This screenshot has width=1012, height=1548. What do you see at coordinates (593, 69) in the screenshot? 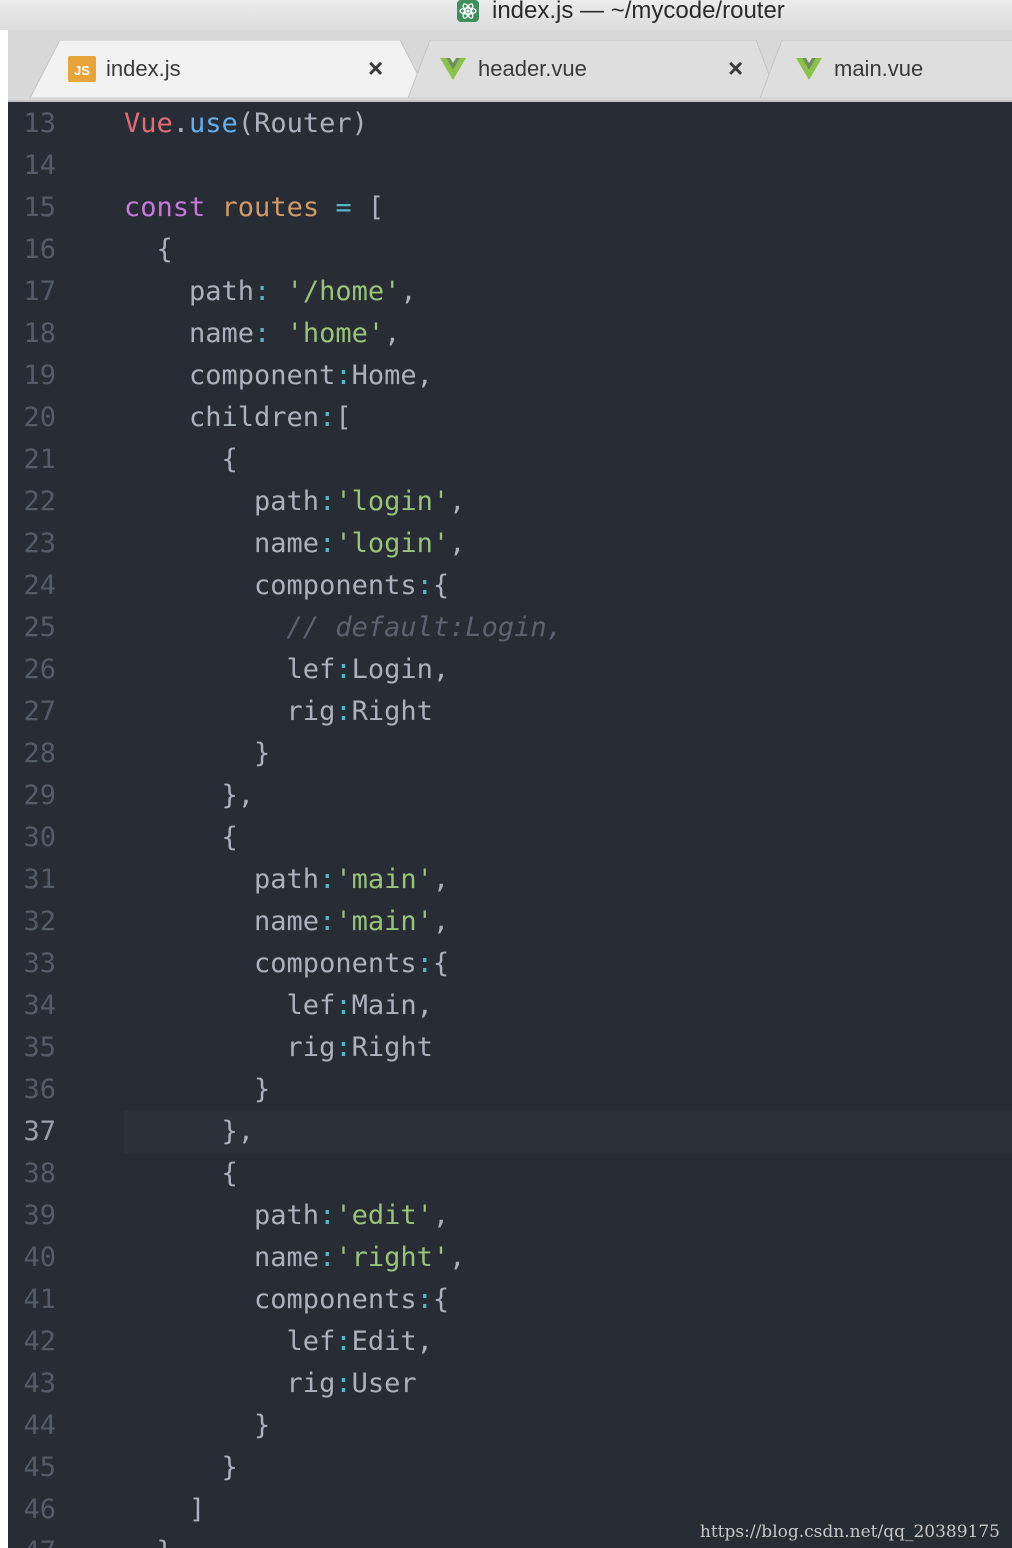
I see `tab-header-vue: header.vue ×` at bounding box center [593, 69].